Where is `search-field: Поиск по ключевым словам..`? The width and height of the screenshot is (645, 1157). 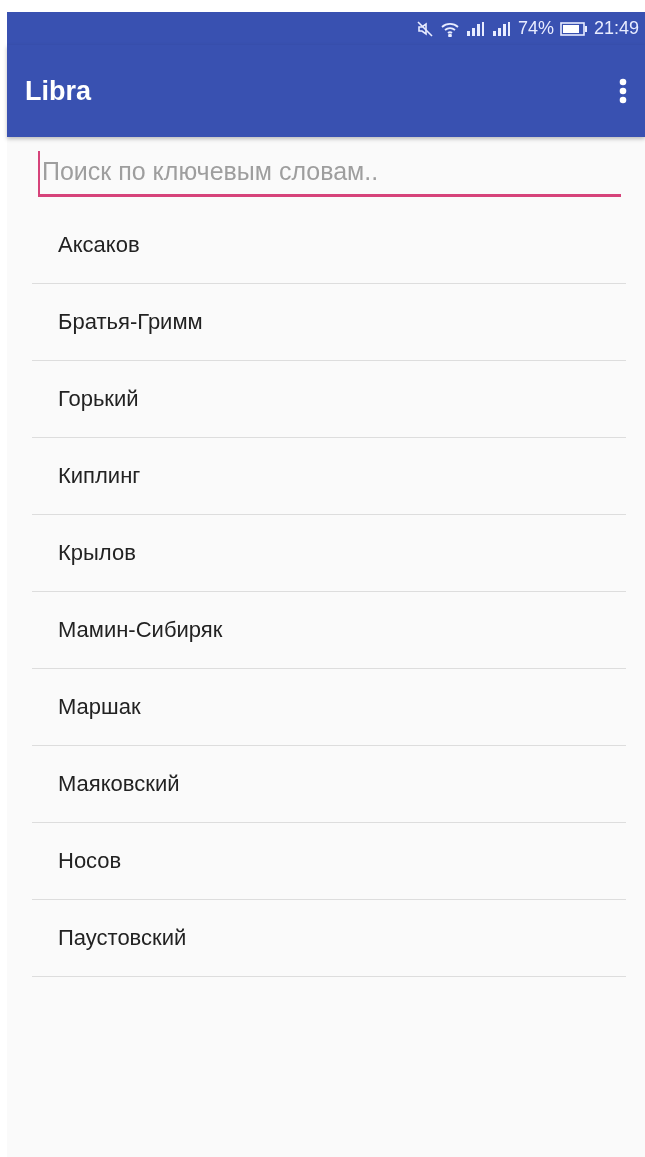 search-field: Поиск по ключевым словам.. is located at coordinates (329, 174).